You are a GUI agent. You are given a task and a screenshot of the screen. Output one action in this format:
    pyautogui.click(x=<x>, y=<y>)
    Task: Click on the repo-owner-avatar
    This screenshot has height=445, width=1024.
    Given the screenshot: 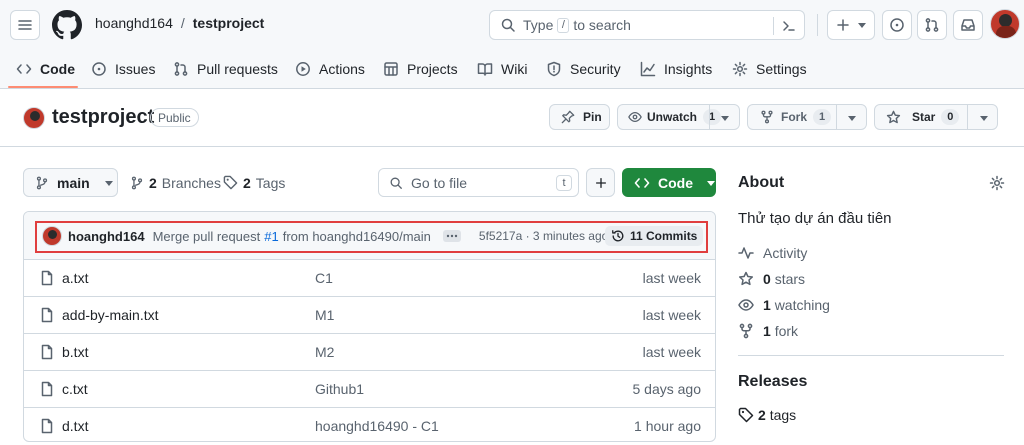 What is the action you would take?
    pyautogui.click(x=34, y=118)
    